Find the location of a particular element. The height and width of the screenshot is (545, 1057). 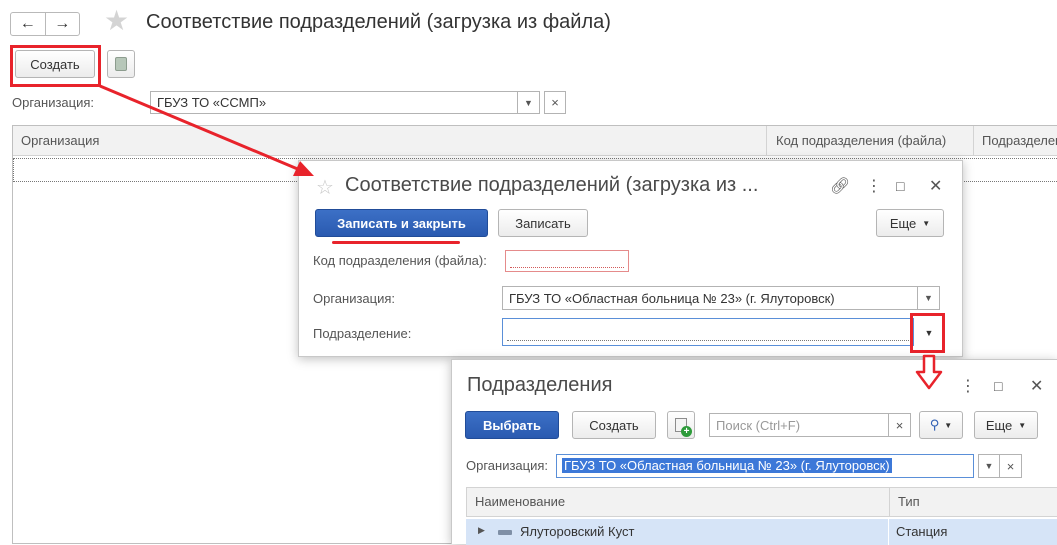

column-divider is located at coordinates (888, 532).